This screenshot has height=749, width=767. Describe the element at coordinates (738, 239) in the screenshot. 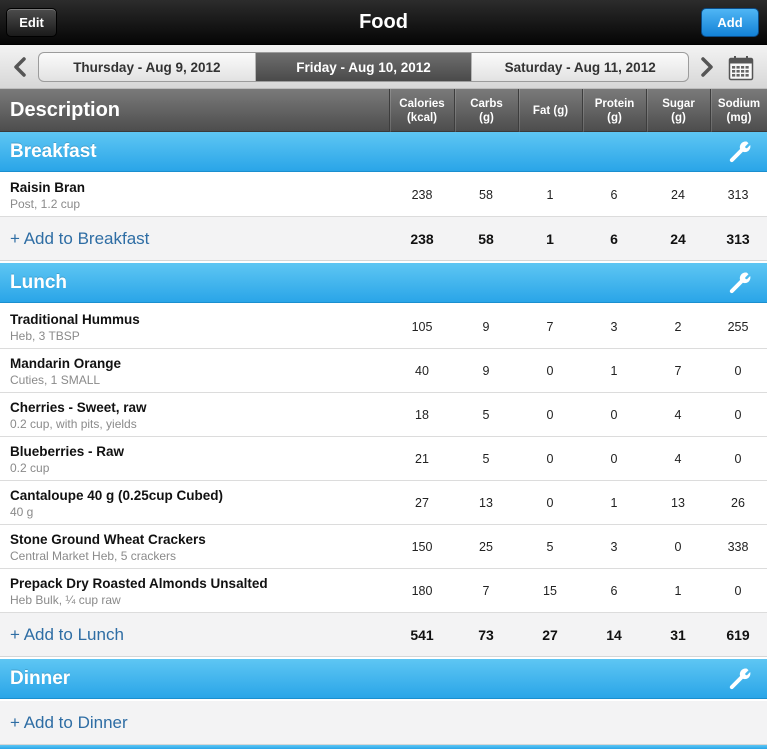

I see `total-sodium: 313` at that location.